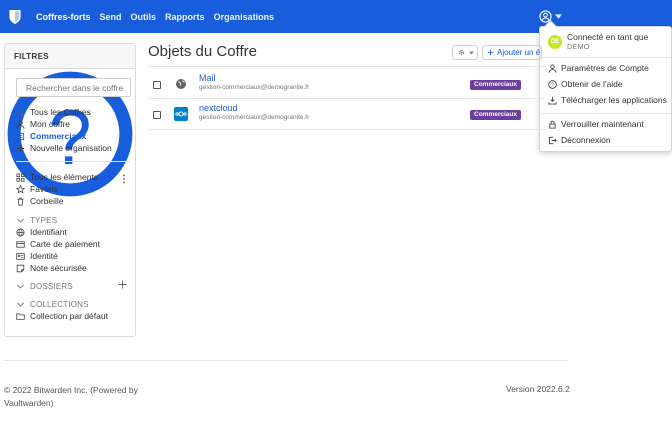 The image size is (672, 432). I want to click on folder-icon, so click(20, 316).